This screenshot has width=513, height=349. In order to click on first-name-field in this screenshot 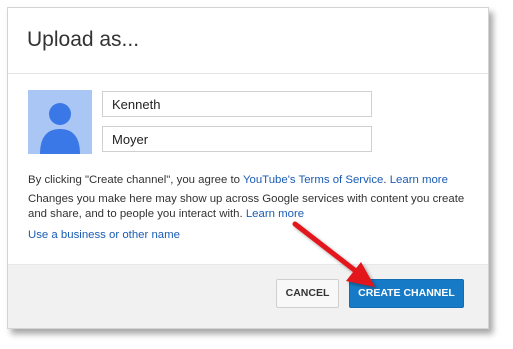, I will do `click(237, 104)`.